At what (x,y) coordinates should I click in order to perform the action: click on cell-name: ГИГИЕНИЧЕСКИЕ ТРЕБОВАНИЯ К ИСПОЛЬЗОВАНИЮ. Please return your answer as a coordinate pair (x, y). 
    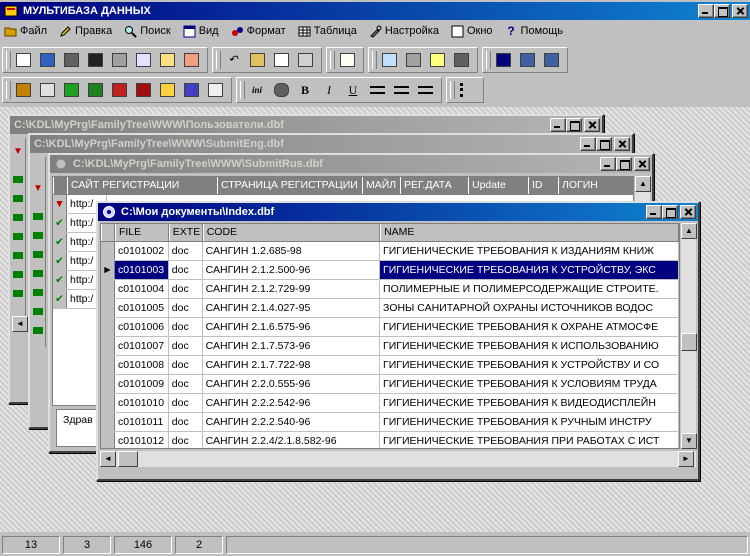
    Looking at the image, I should click on (529, 346).